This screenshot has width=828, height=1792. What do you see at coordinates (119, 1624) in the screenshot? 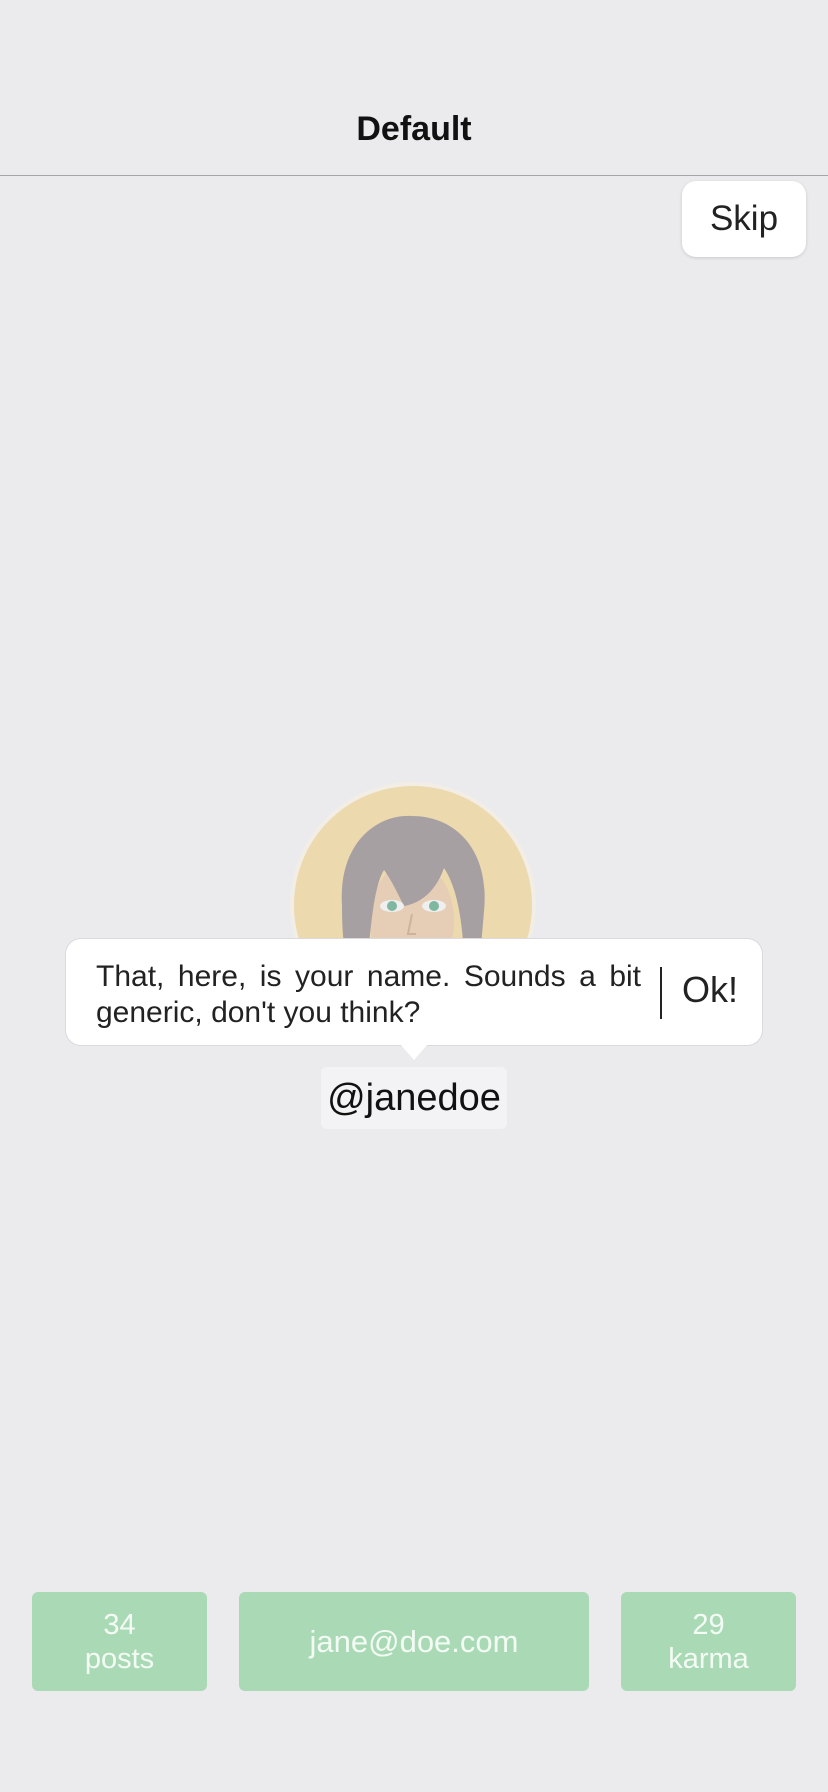
I see `posts-count: 34` at bounding box center [119, 1624].